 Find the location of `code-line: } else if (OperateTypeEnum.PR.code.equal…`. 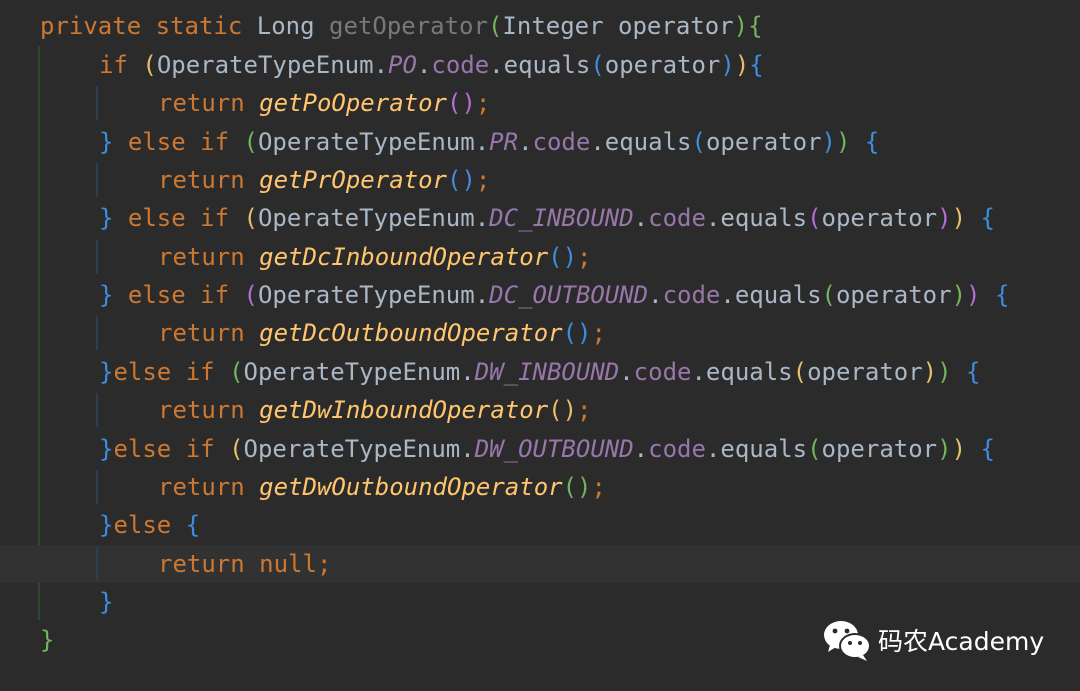

code-line: } else if (OperateTypeEnum.PR.code.equal… is located at coordinates (540, 142).